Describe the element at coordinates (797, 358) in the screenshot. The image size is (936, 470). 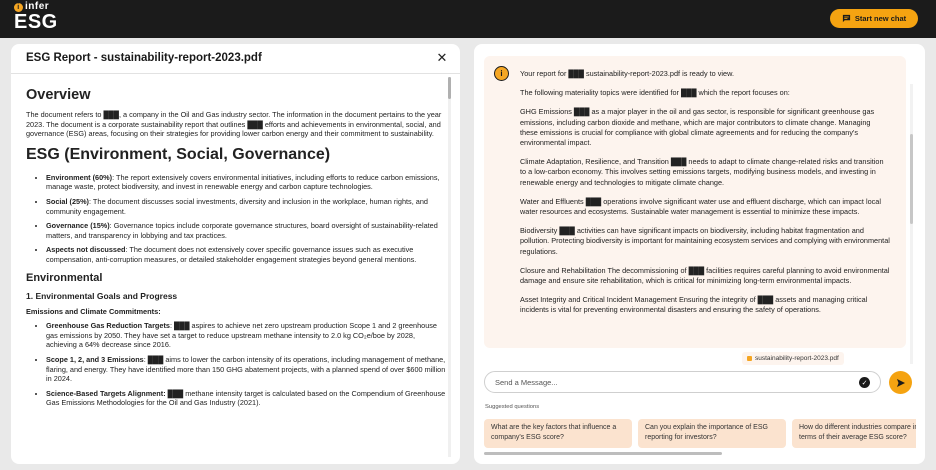
I see `attached-file-name: sustainability-report-2023.pdf` at that location.